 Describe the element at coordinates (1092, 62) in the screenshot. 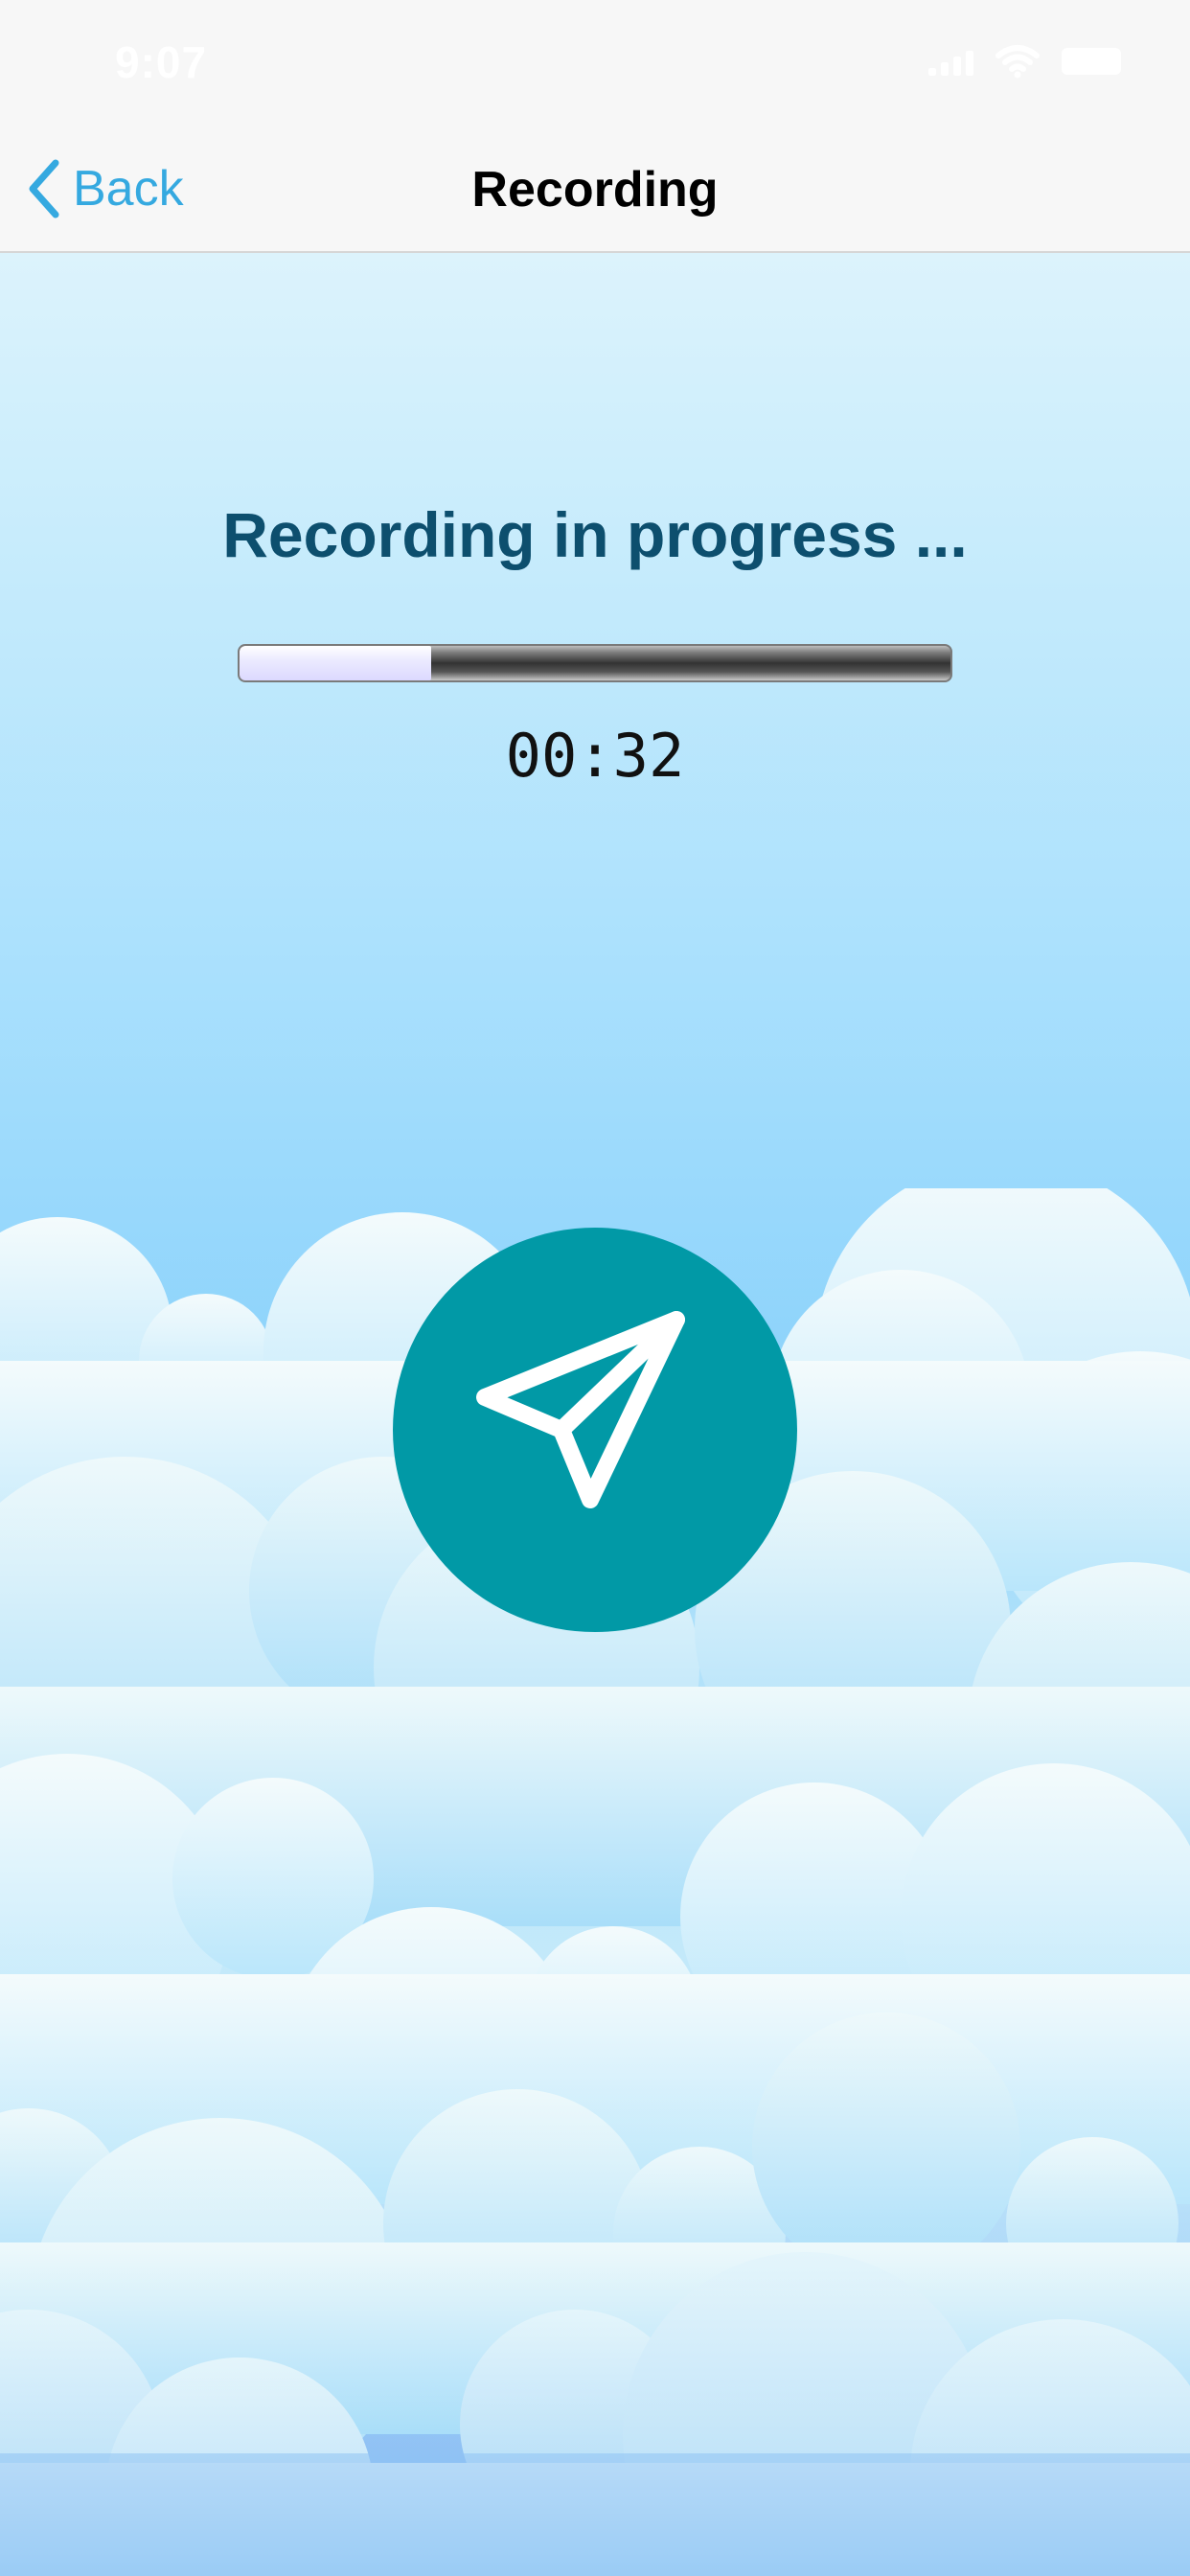

I see `battery-icon` at that location.